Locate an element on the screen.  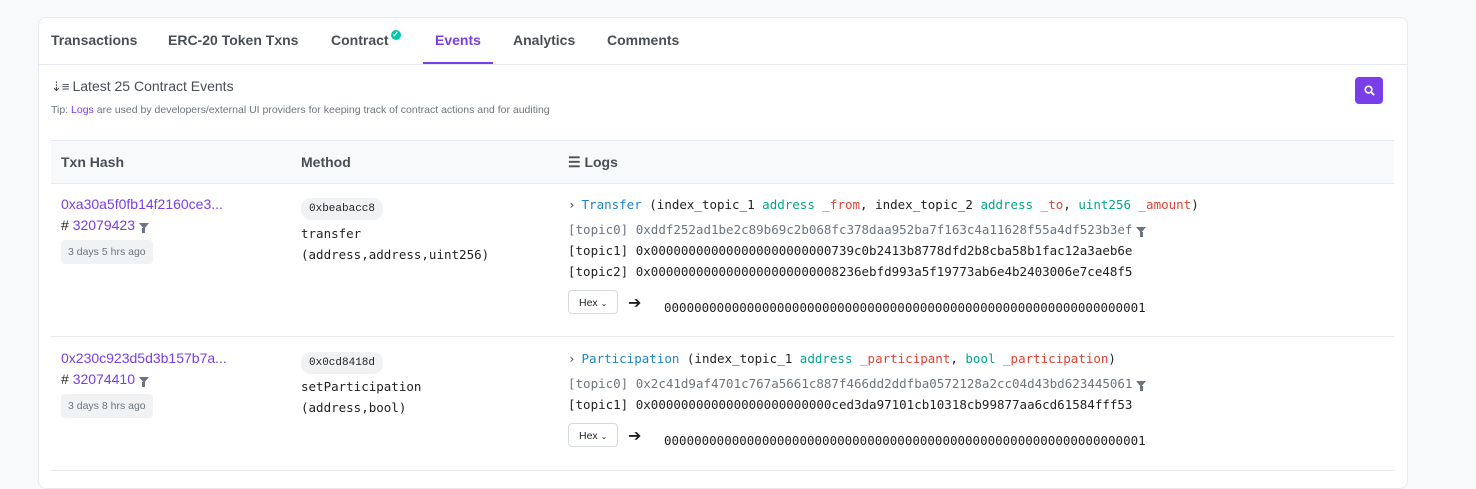
search-icon is located at coordinates (1369, 90).